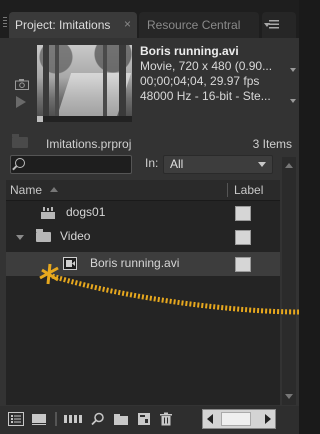  Describe the element at coordinates (272, 144) in the screenshot. I see `item-count: 3 Items` at that location.